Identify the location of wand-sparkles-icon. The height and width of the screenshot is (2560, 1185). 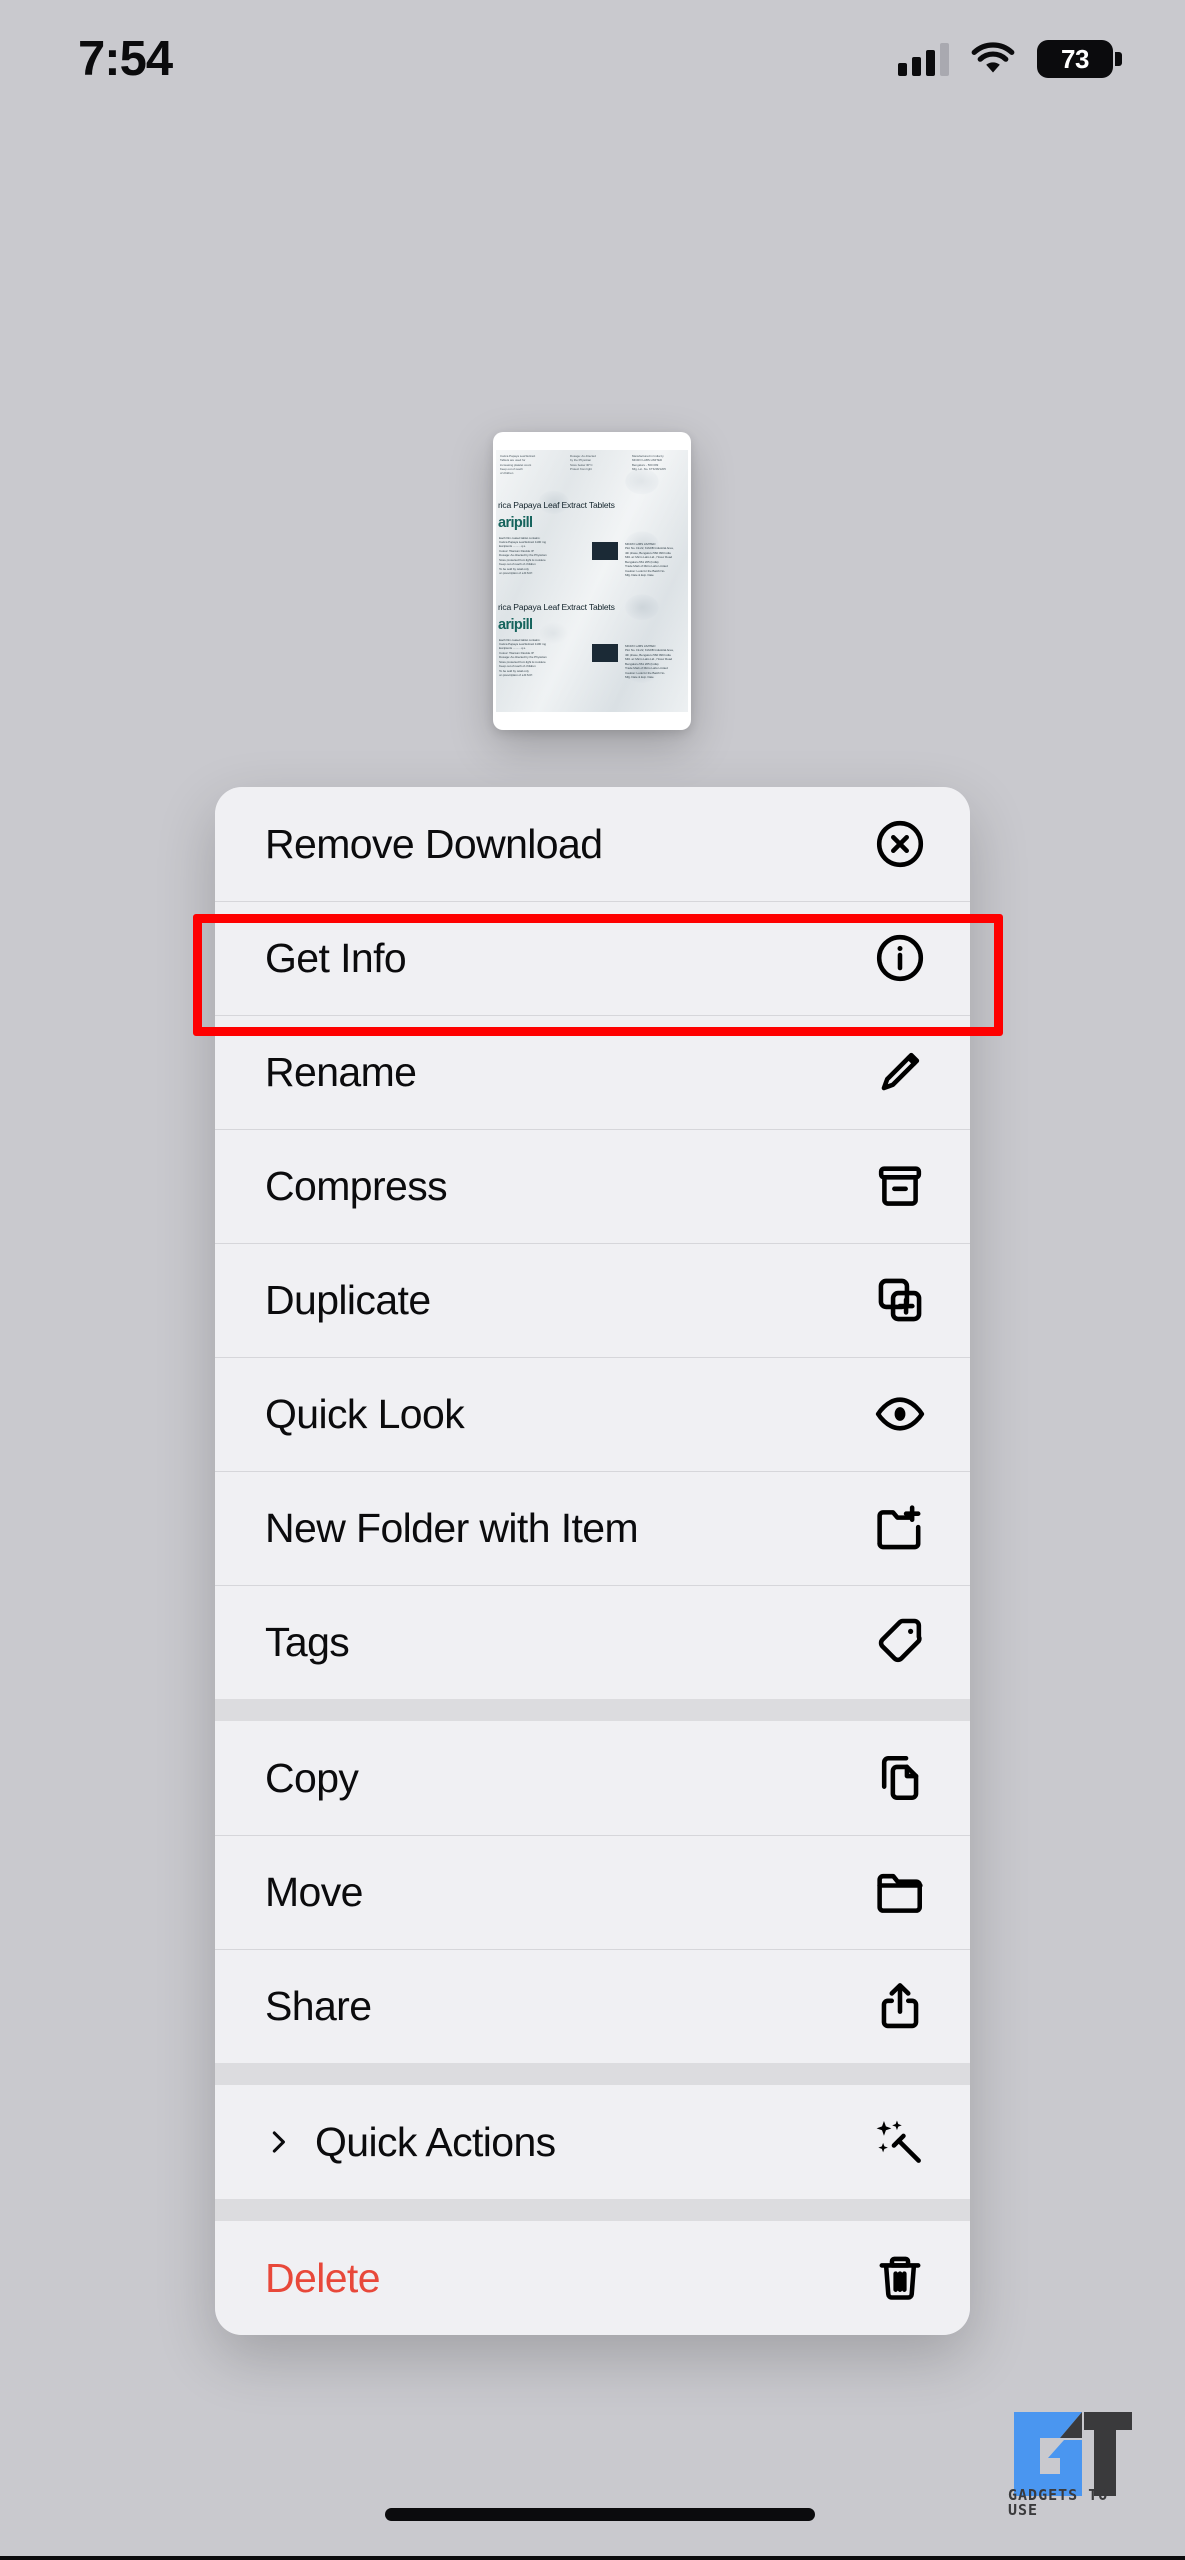
(900, 2142).